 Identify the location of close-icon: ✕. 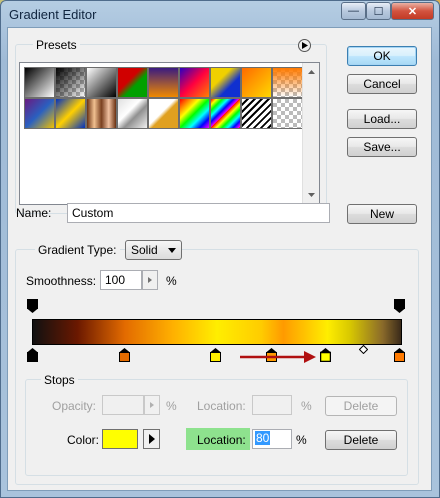
(412, 11).